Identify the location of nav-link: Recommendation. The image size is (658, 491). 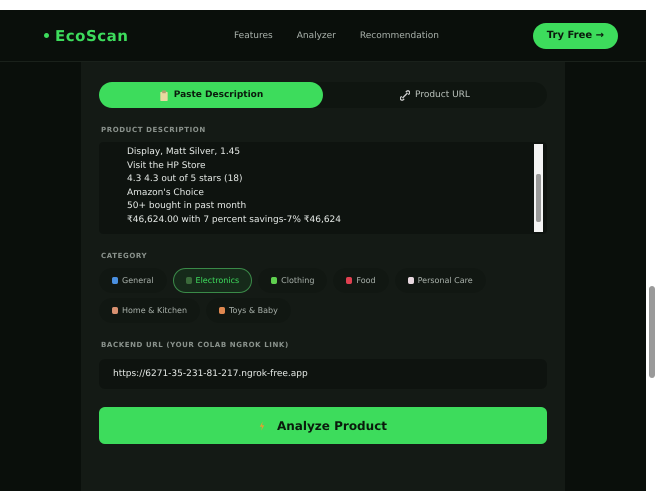
(399, 35).